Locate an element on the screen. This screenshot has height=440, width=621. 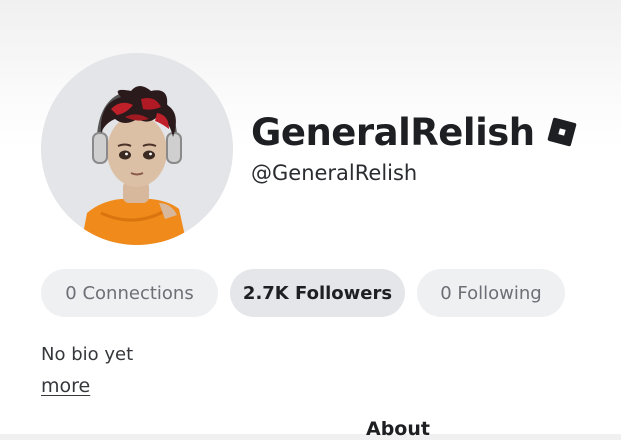
display-name: GeneralRelish is located at coordinates (393, 132).